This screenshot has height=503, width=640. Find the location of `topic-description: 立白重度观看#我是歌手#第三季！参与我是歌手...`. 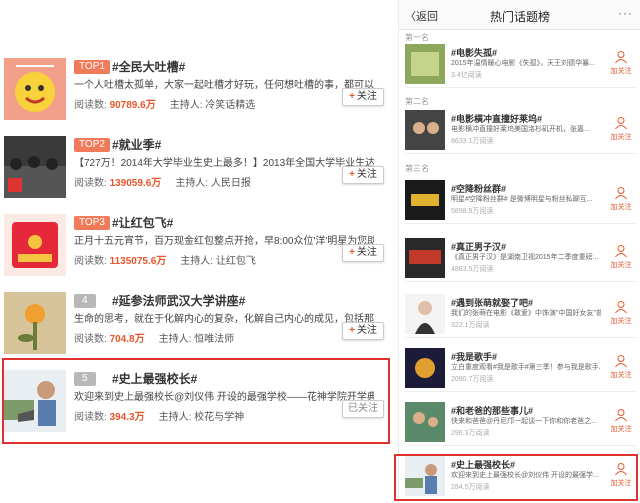

topic-description: 立白重度观看#我是歌手#第三季！参与我是歌手... is located at coordinates (526, 367).